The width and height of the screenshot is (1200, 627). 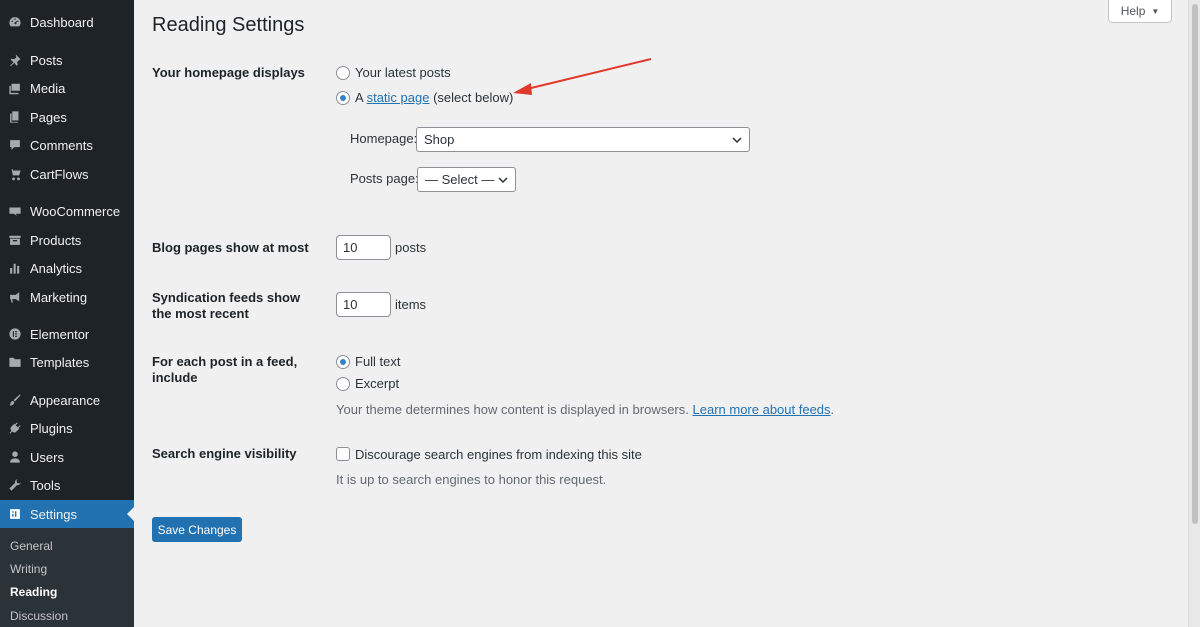 I want to click on sidebar-item-label: Marketing, so click(x=59, y=297).